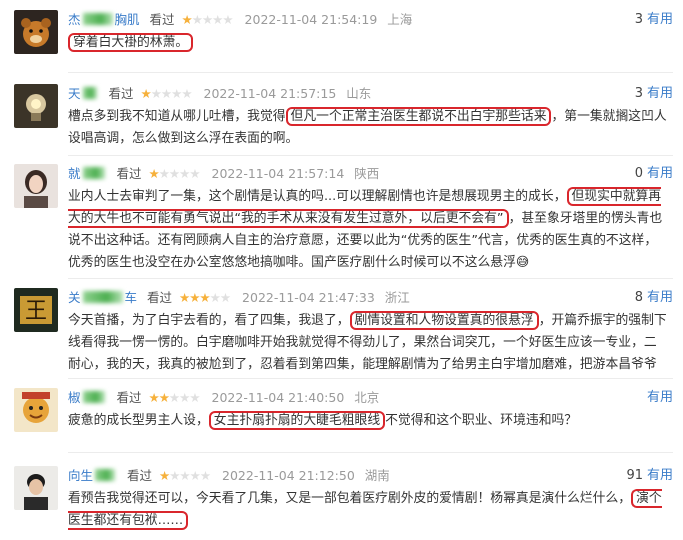 The image size is (683, 540). I want to click on review-meta: 杰胸肌 看过 ★★★★★ 2022-11-04 21:54:19 上海, so click(240, 20).